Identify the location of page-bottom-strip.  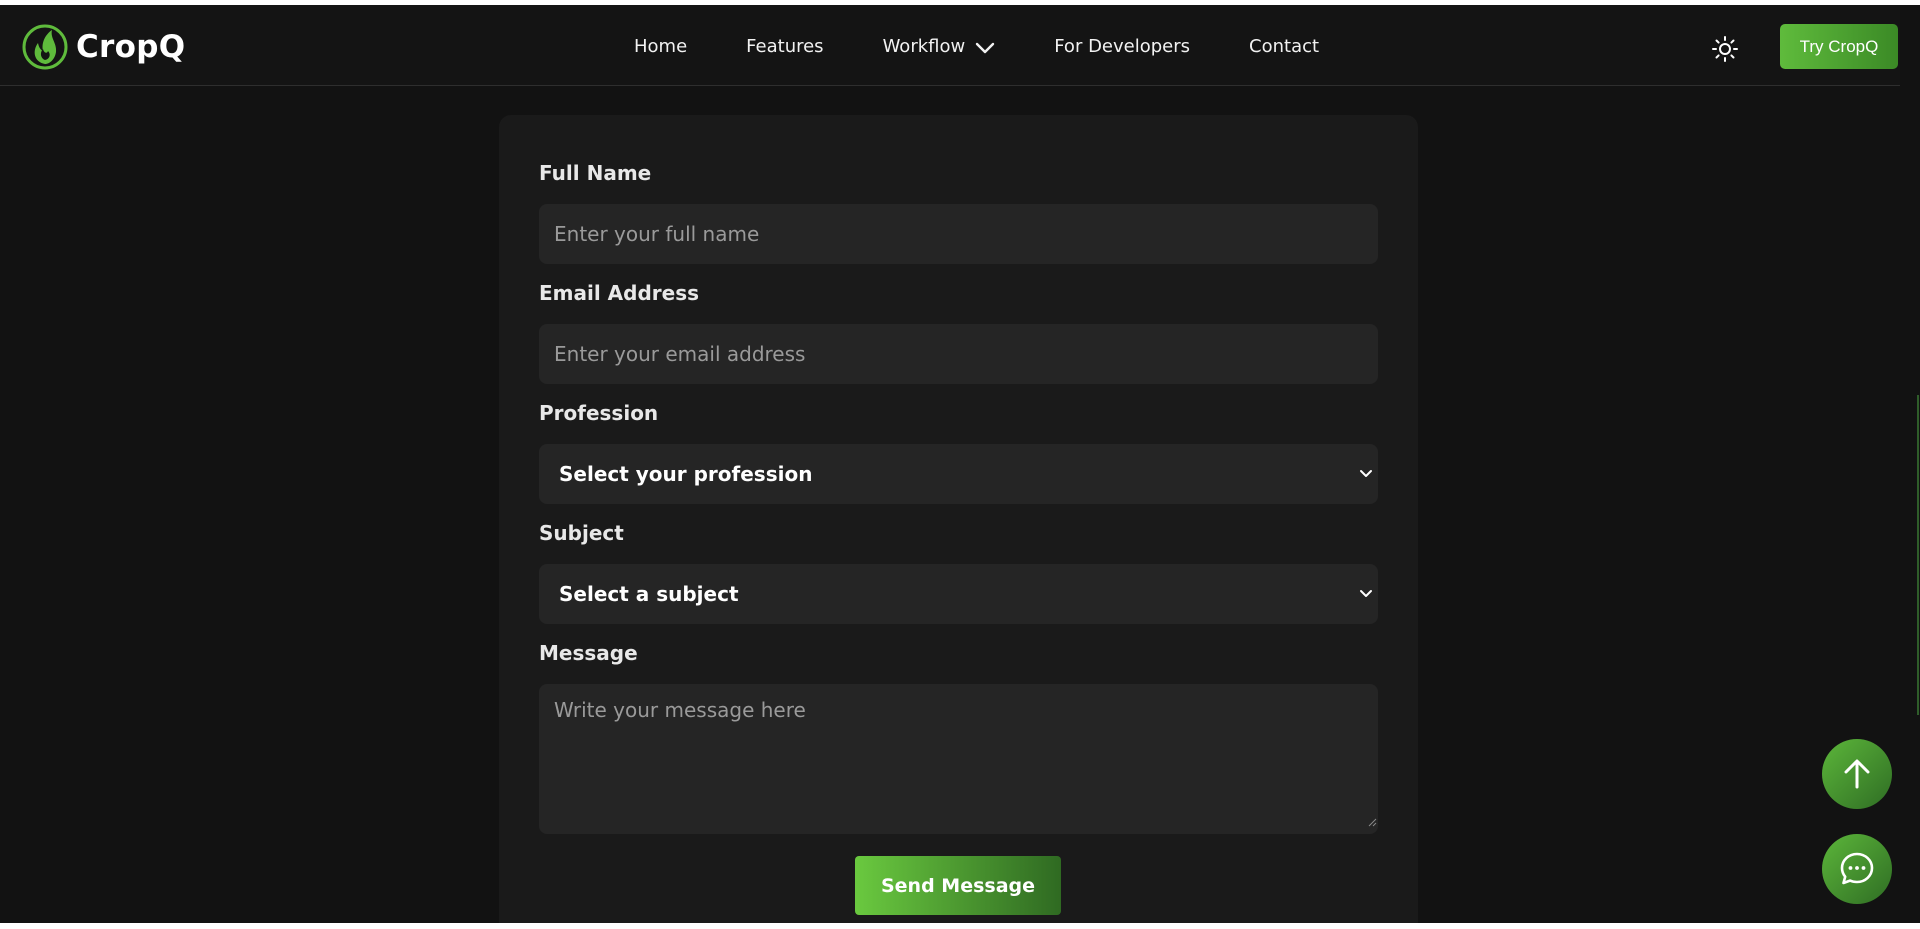
(960, 926).